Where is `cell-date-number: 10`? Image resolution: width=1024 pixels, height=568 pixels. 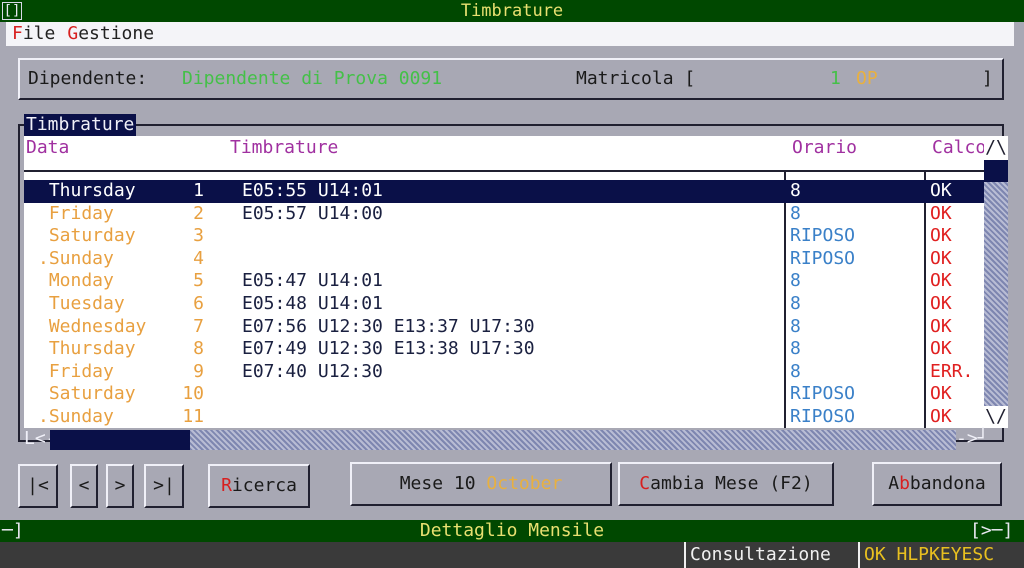
cell-date-number: 10 is located at coordinates (193, 394).